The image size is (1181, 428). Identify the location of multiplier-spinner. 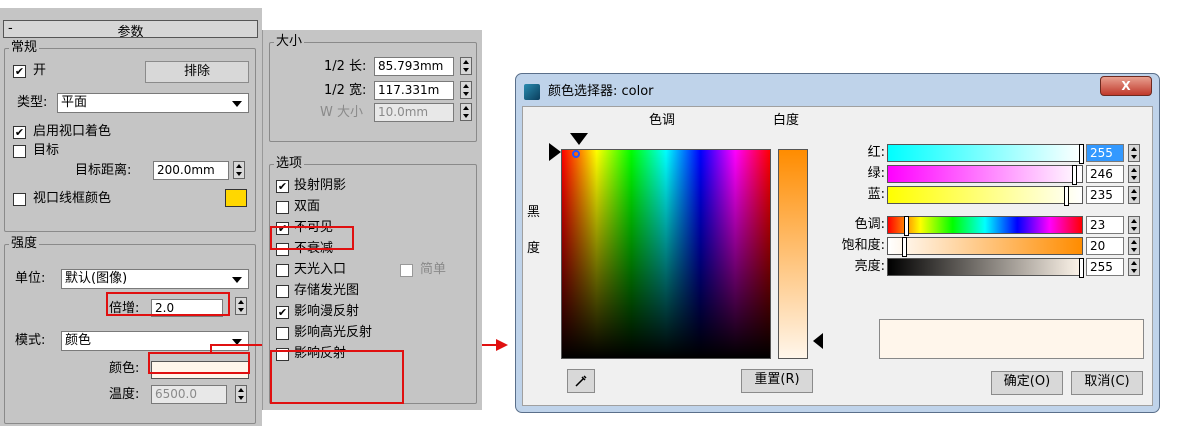
(241, 306).